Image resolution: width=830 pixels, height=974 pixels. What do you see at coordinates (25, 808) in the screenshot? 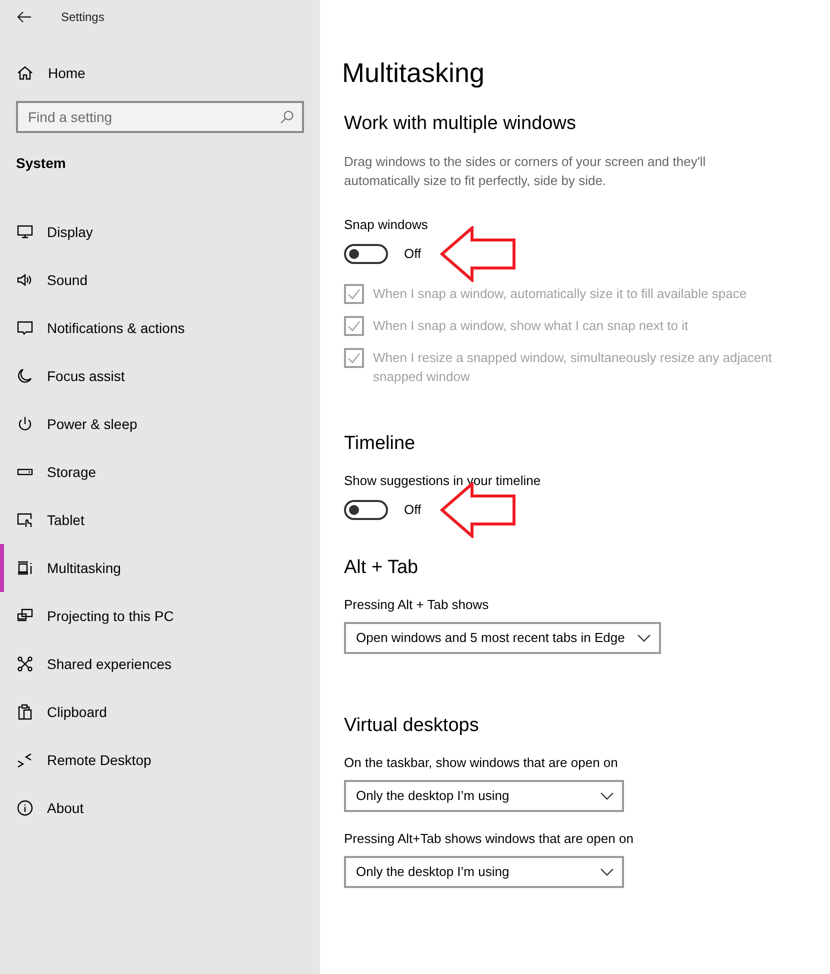
I see `info-icon` at bounding box center [25, 808].